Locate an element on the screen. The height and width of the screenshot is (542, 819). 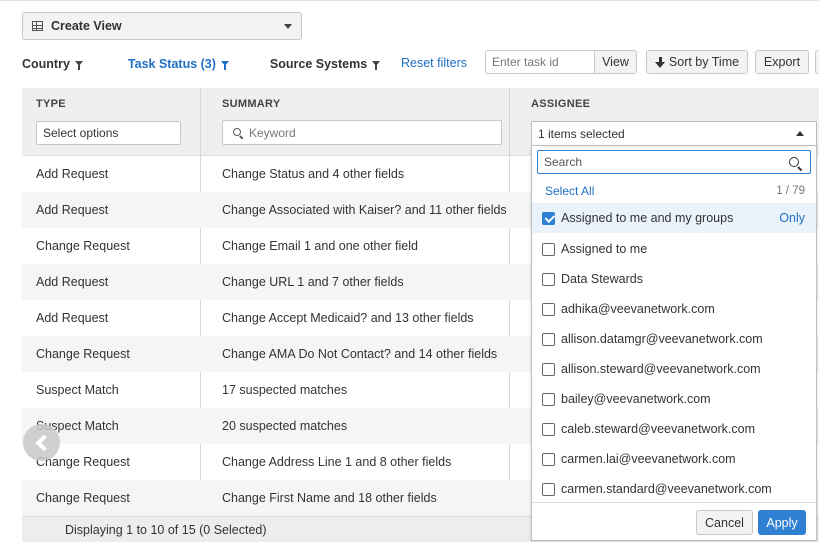
filter-task-status: Task Status (3) is located at coordinates (178, 64).